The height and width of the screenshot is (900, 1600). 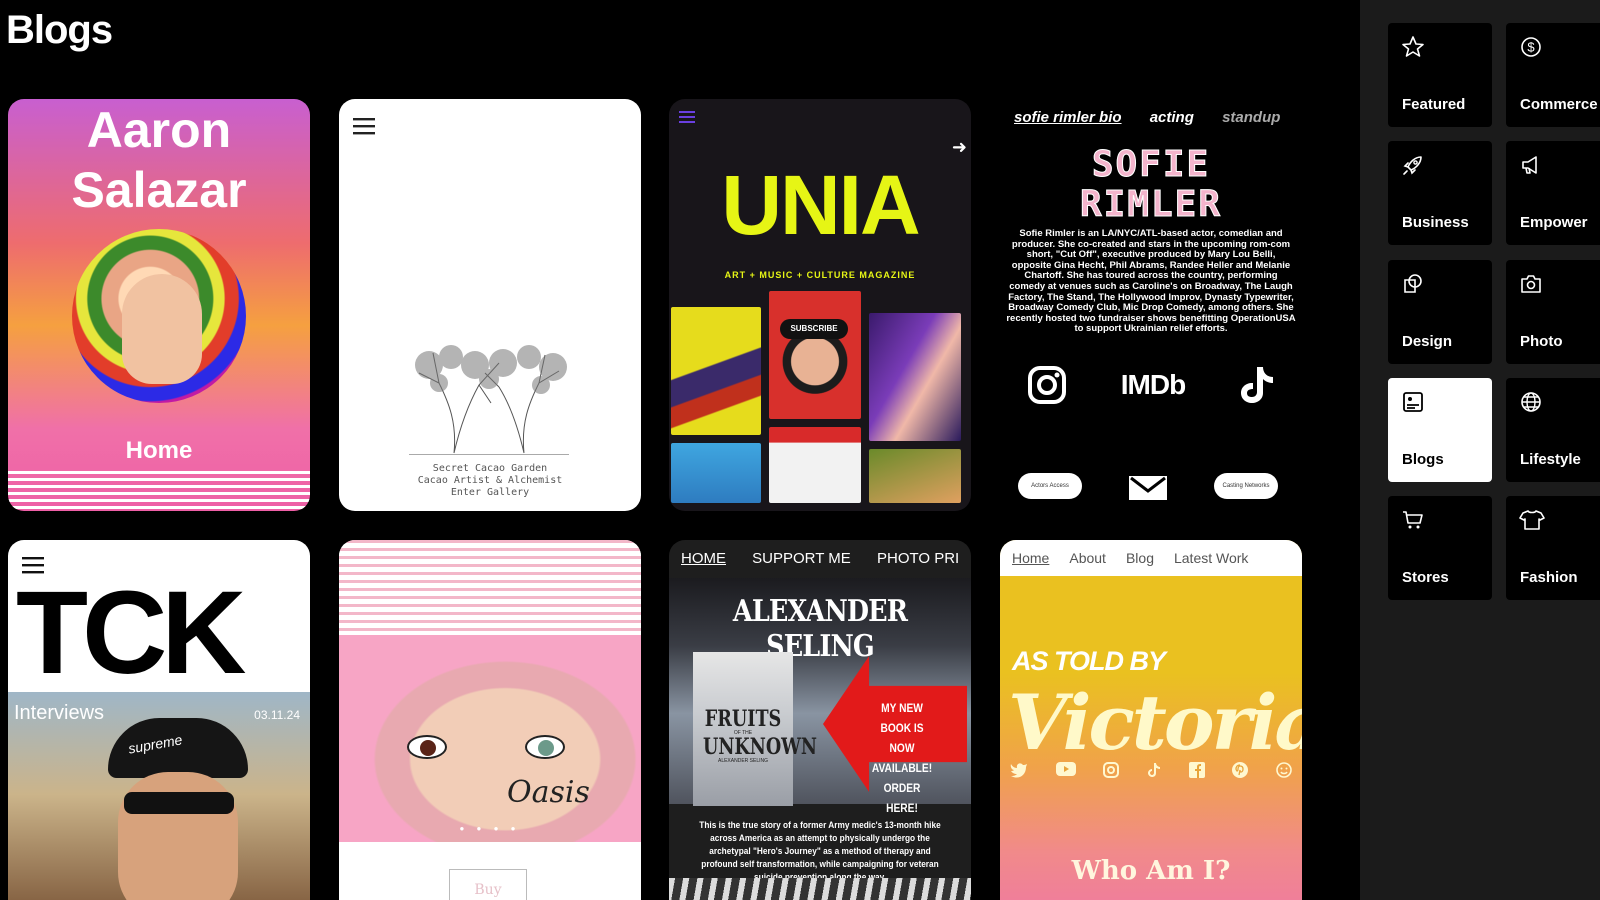 I want to click on category-tile-empower: Empower, so click(x=1553, y=193).